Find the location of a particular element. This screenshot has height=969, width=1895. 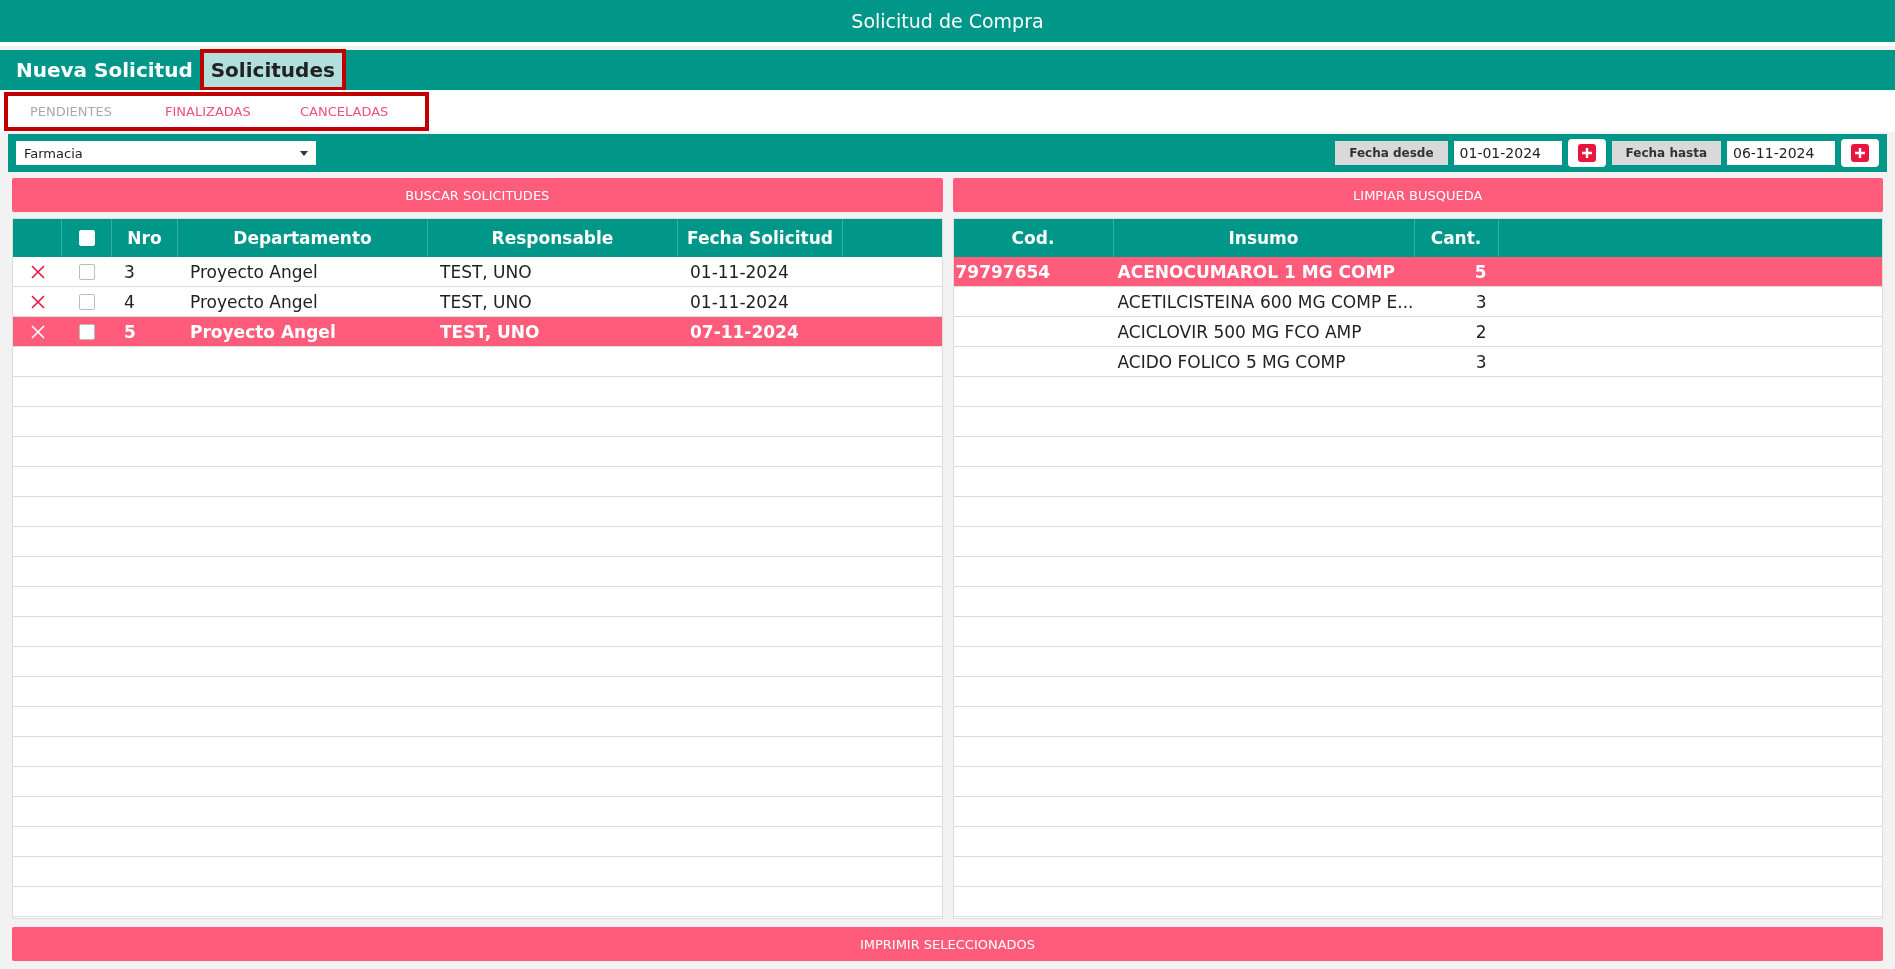

date-label: Fecha hasta is located at coordinates (1666, 153).